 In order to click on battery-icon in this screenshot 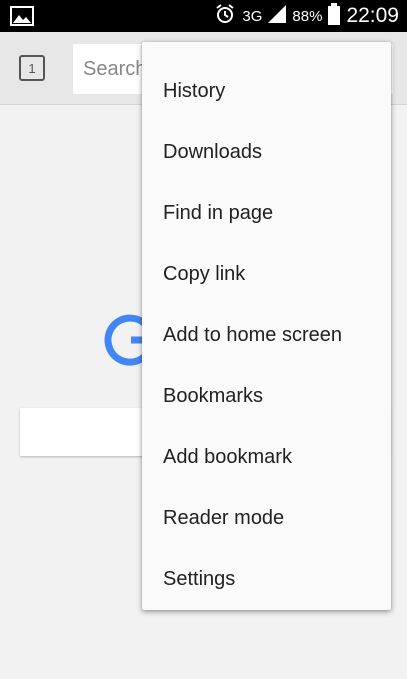, I will do `click(334, 16)`.